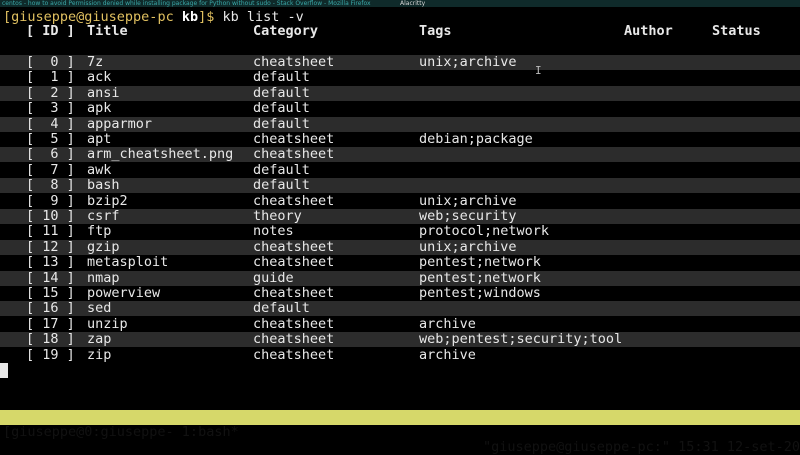 Image resolution: width=800 pixels, height=455 pixels. What do you see at coordinates (50, 323) in the screenshot?
I see `cell-id: [ 17 ]` at bounding box center [50, 323].